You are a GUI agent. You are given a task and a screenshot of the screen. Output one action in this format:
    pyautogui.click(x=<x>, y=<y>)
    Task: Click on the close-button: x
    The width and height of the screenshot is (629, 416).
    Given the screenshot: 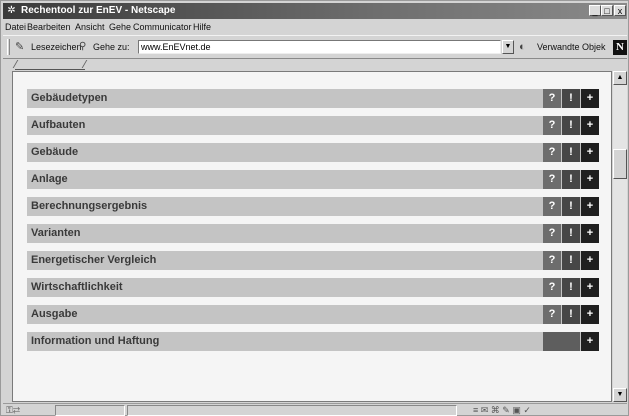 What is the action you would take?
    pyautogui.click(x=620, y=10)
    